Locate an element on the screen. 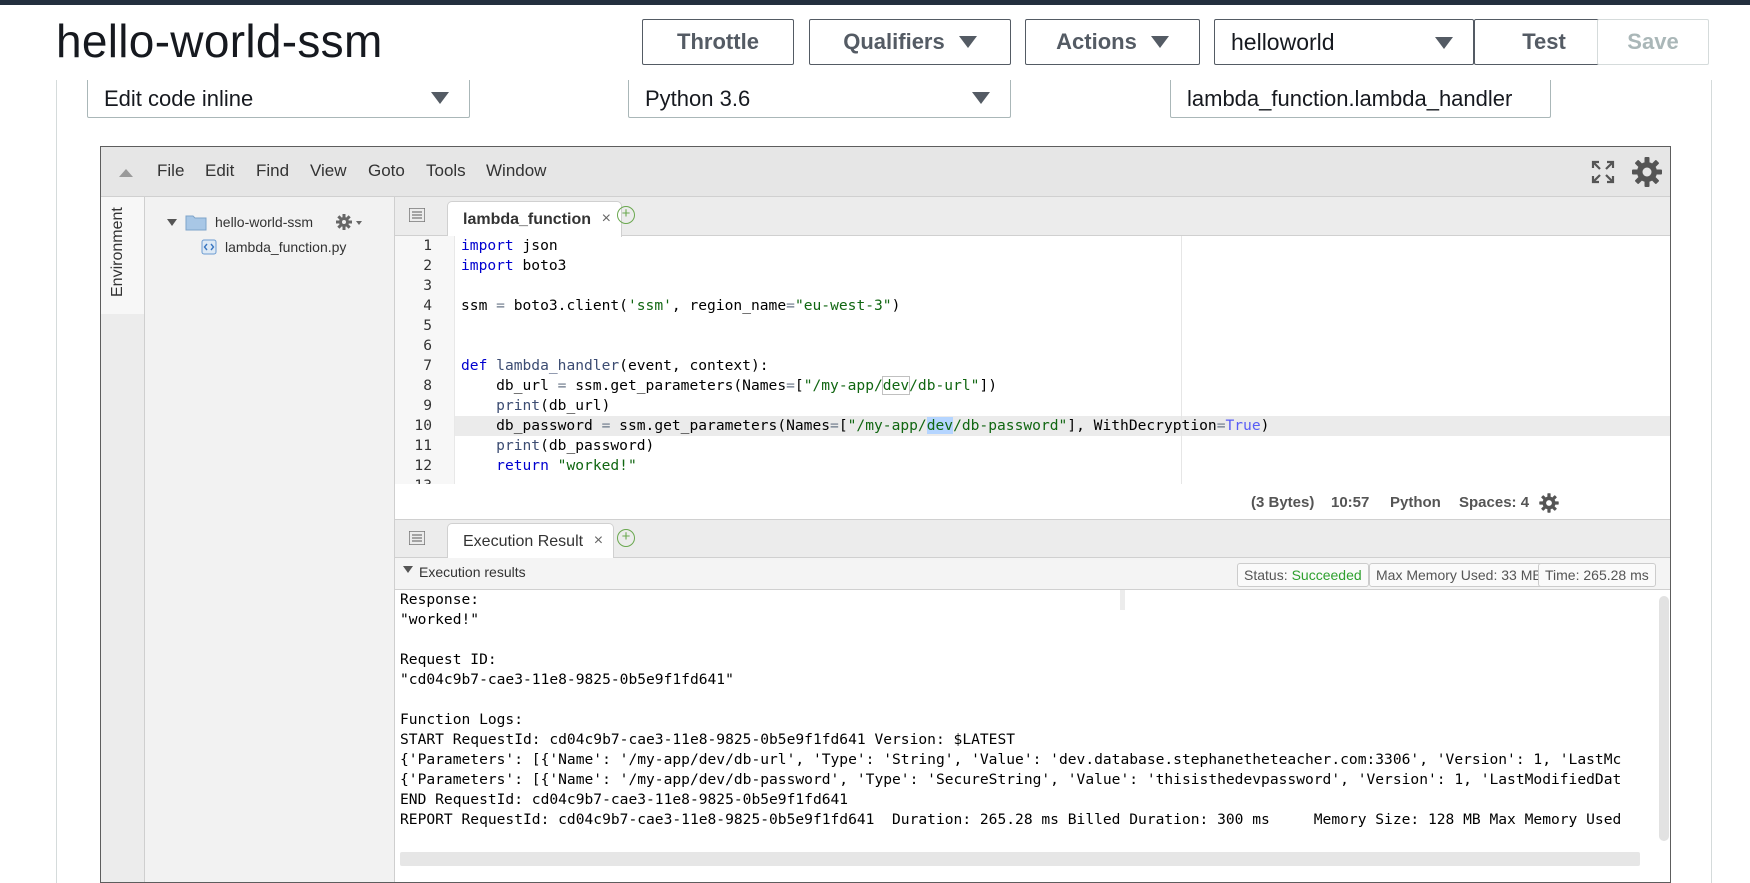 The height and width of the screenshot is (883, 1750). handler-input: lambda_function.lambda_handler is located at coordinates (1360, 99).